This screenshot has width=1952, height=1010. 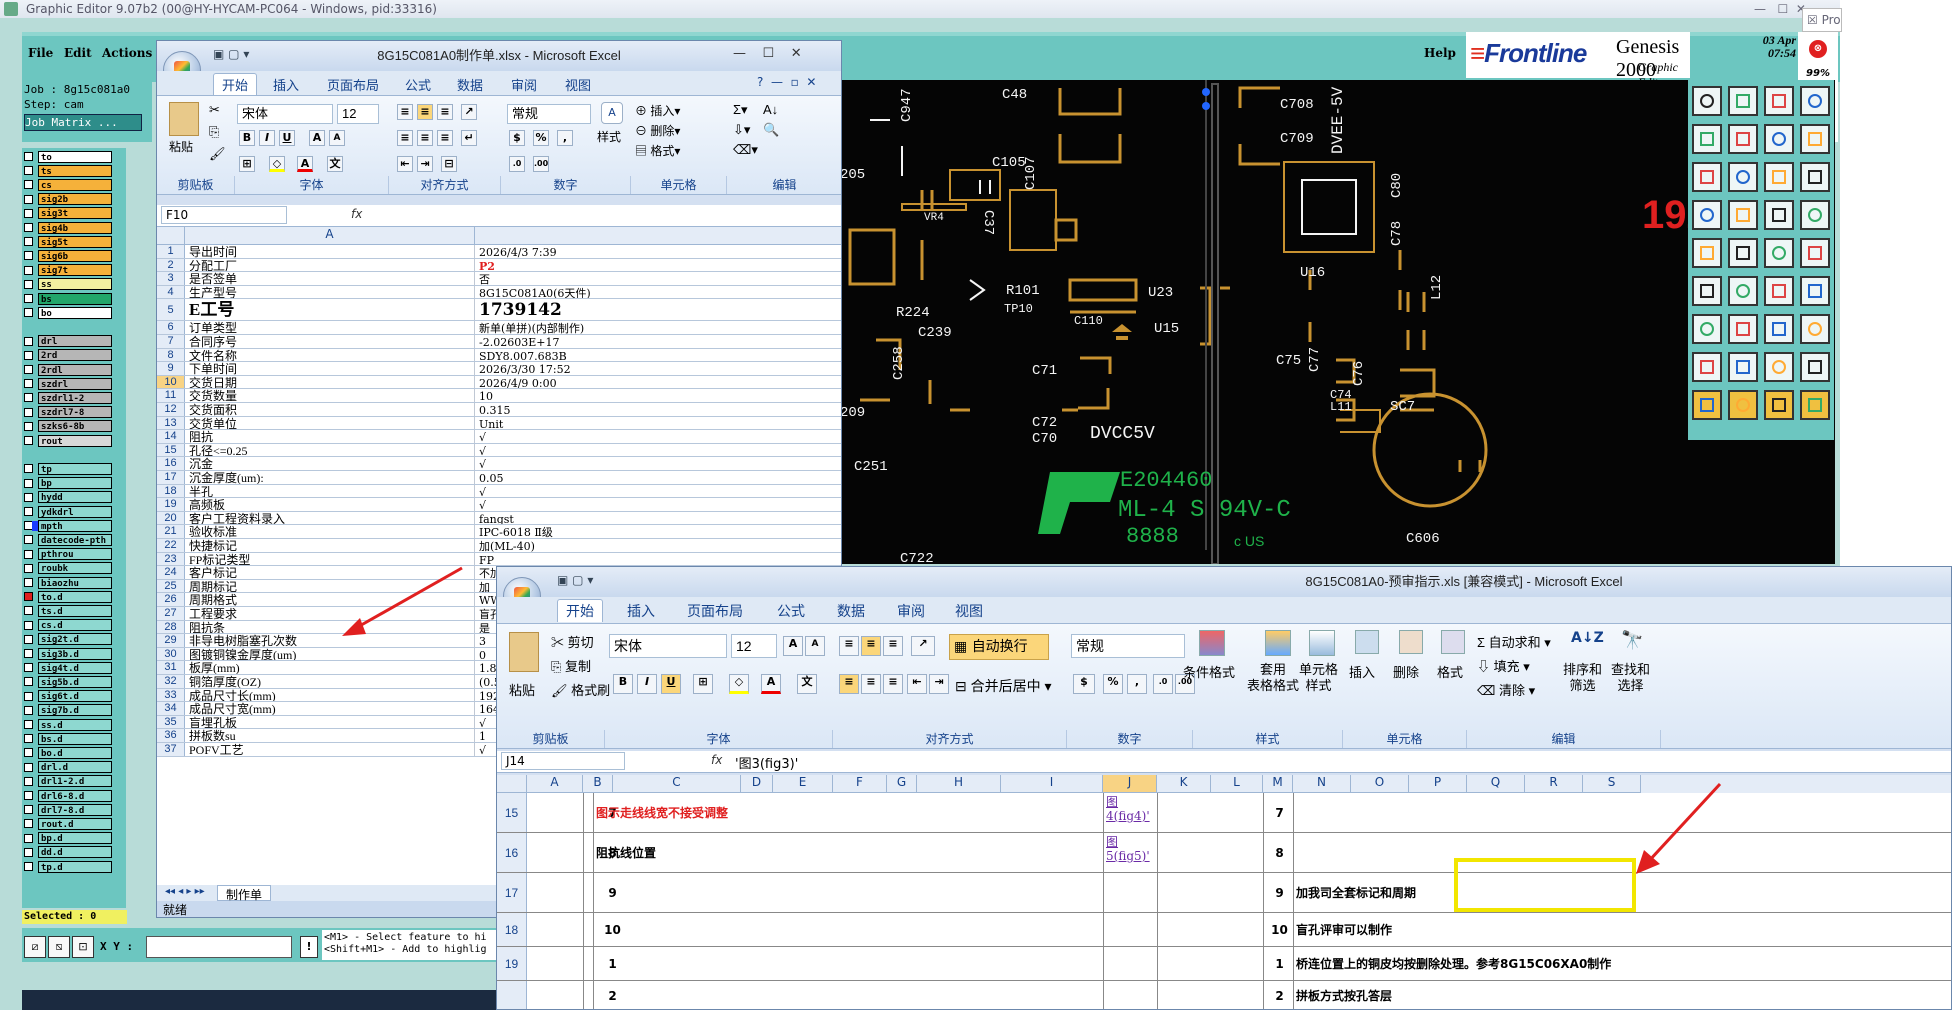 I want to click on yellow-highlight-box, so click(x=1545, y=885).